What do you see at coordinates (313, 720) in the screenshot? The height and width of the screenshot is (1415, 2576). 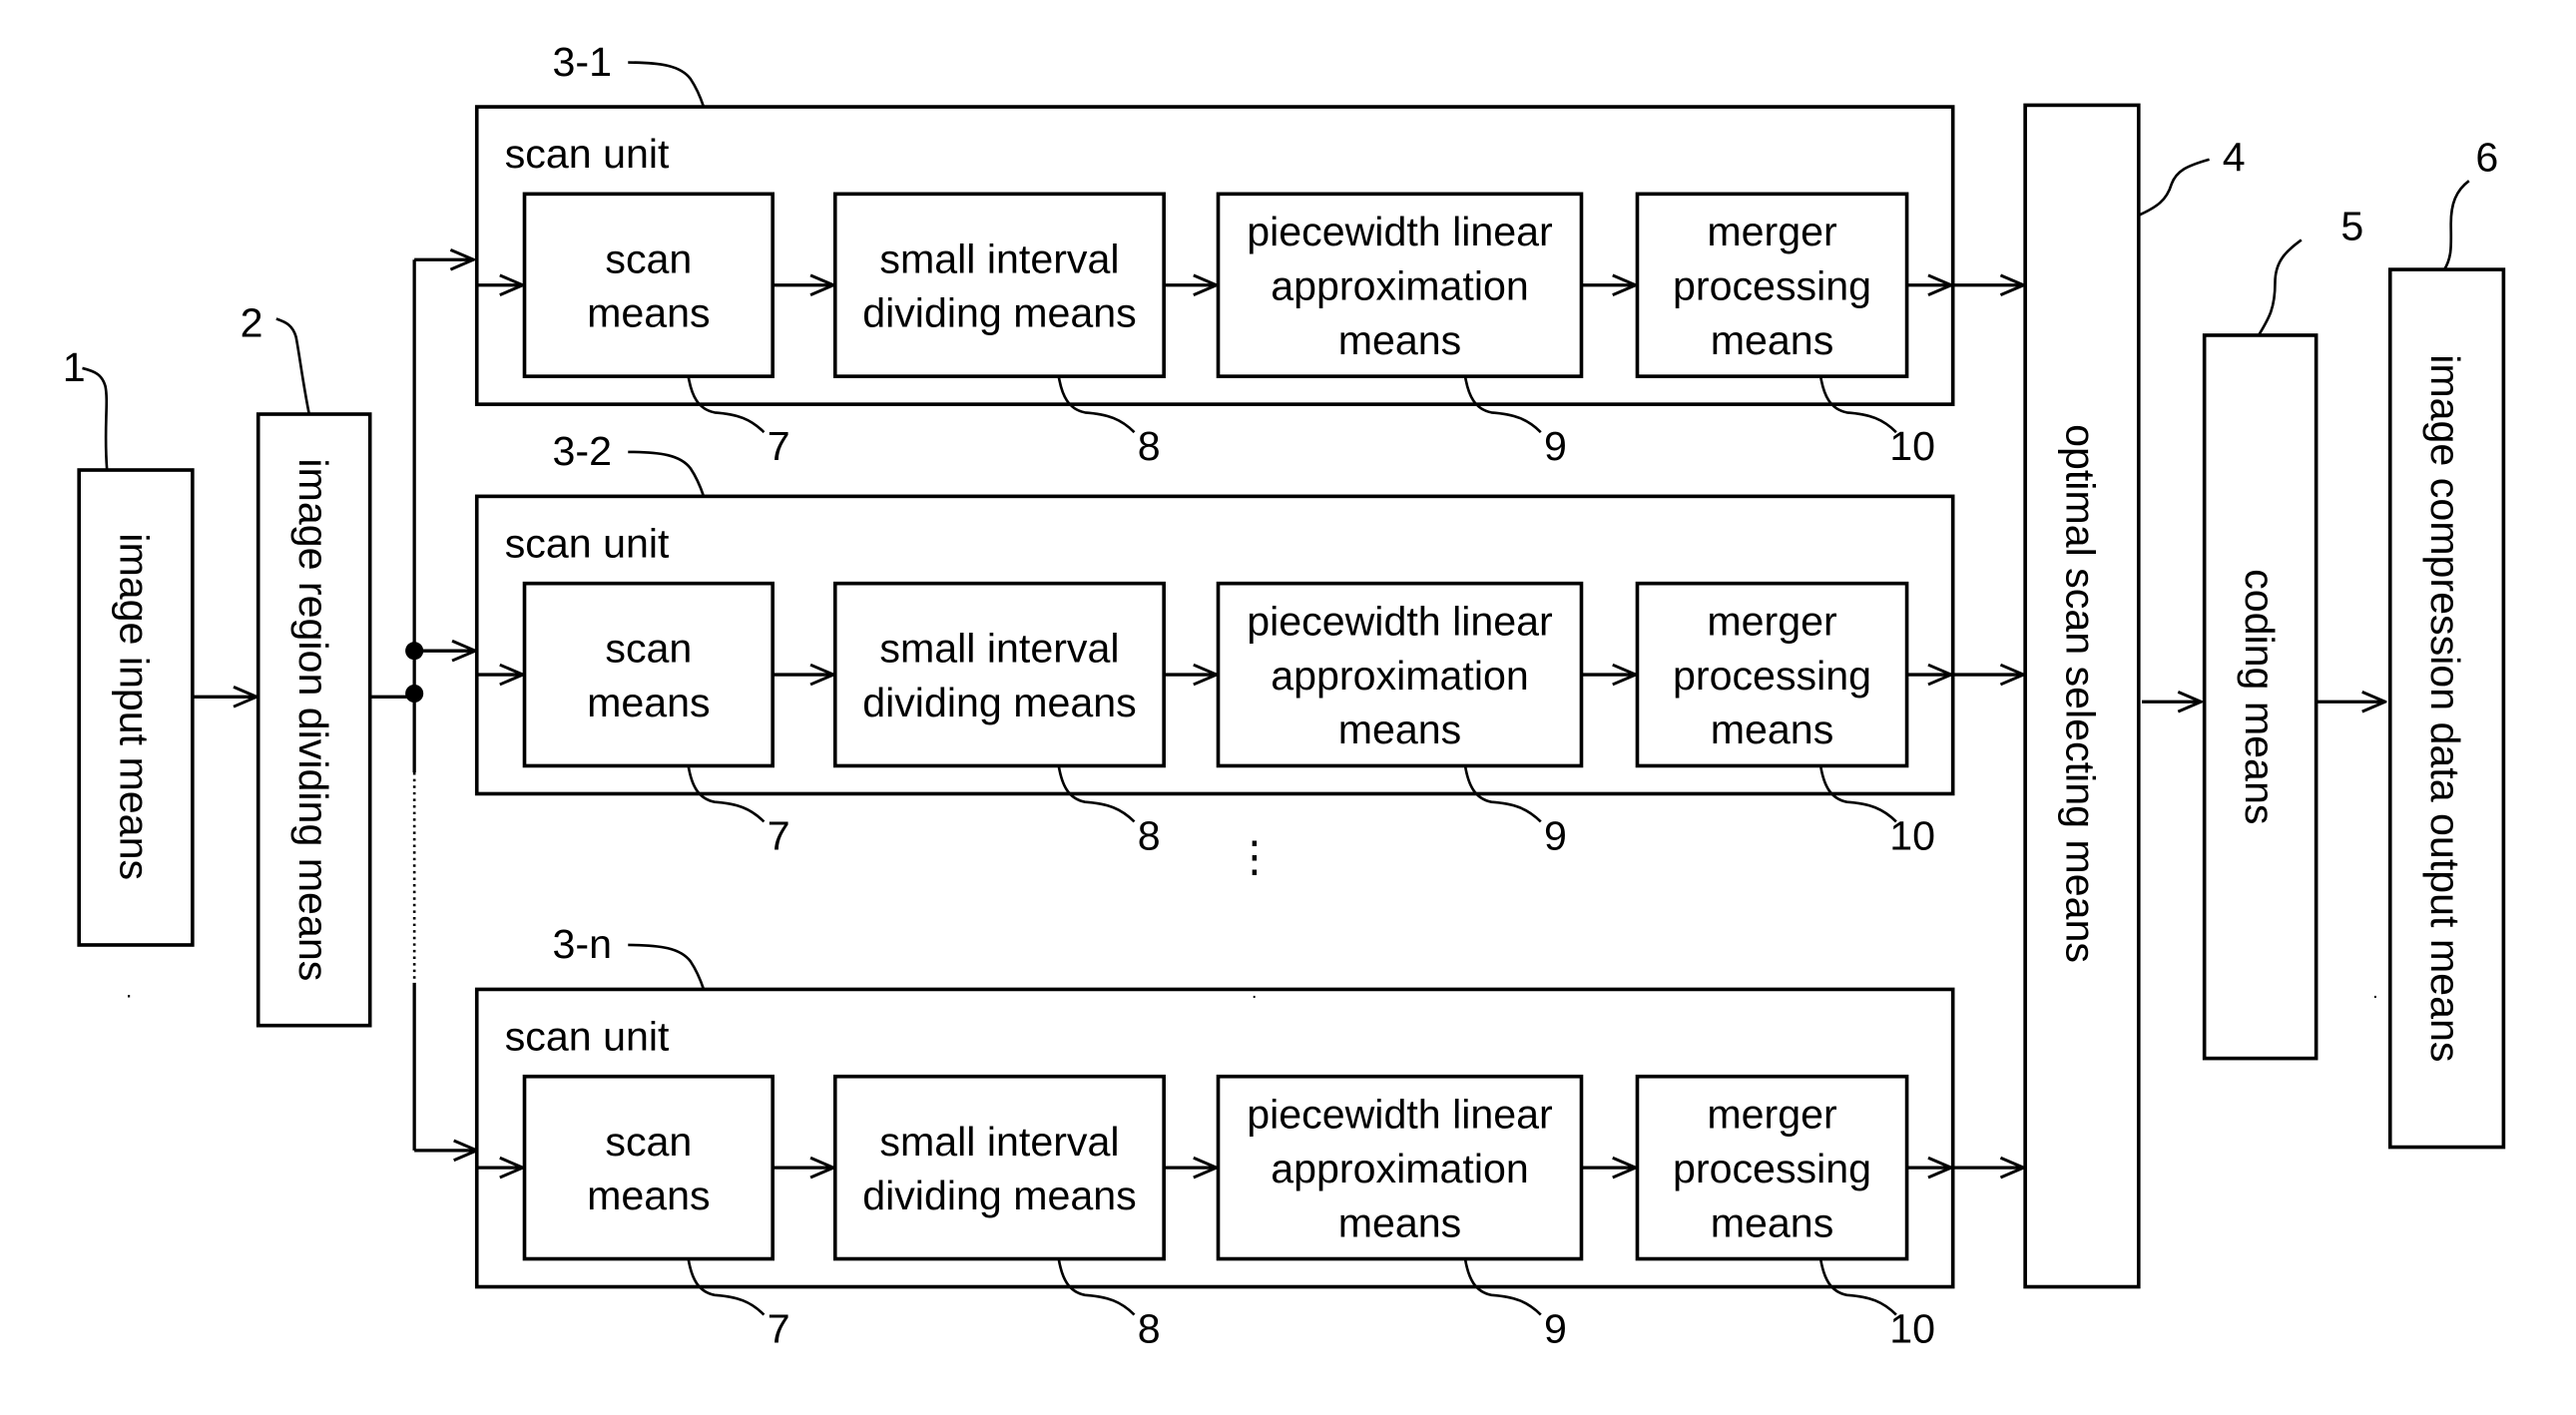 I see `region-dividing-label: image region dividing means` at bounding box center [313, 720].